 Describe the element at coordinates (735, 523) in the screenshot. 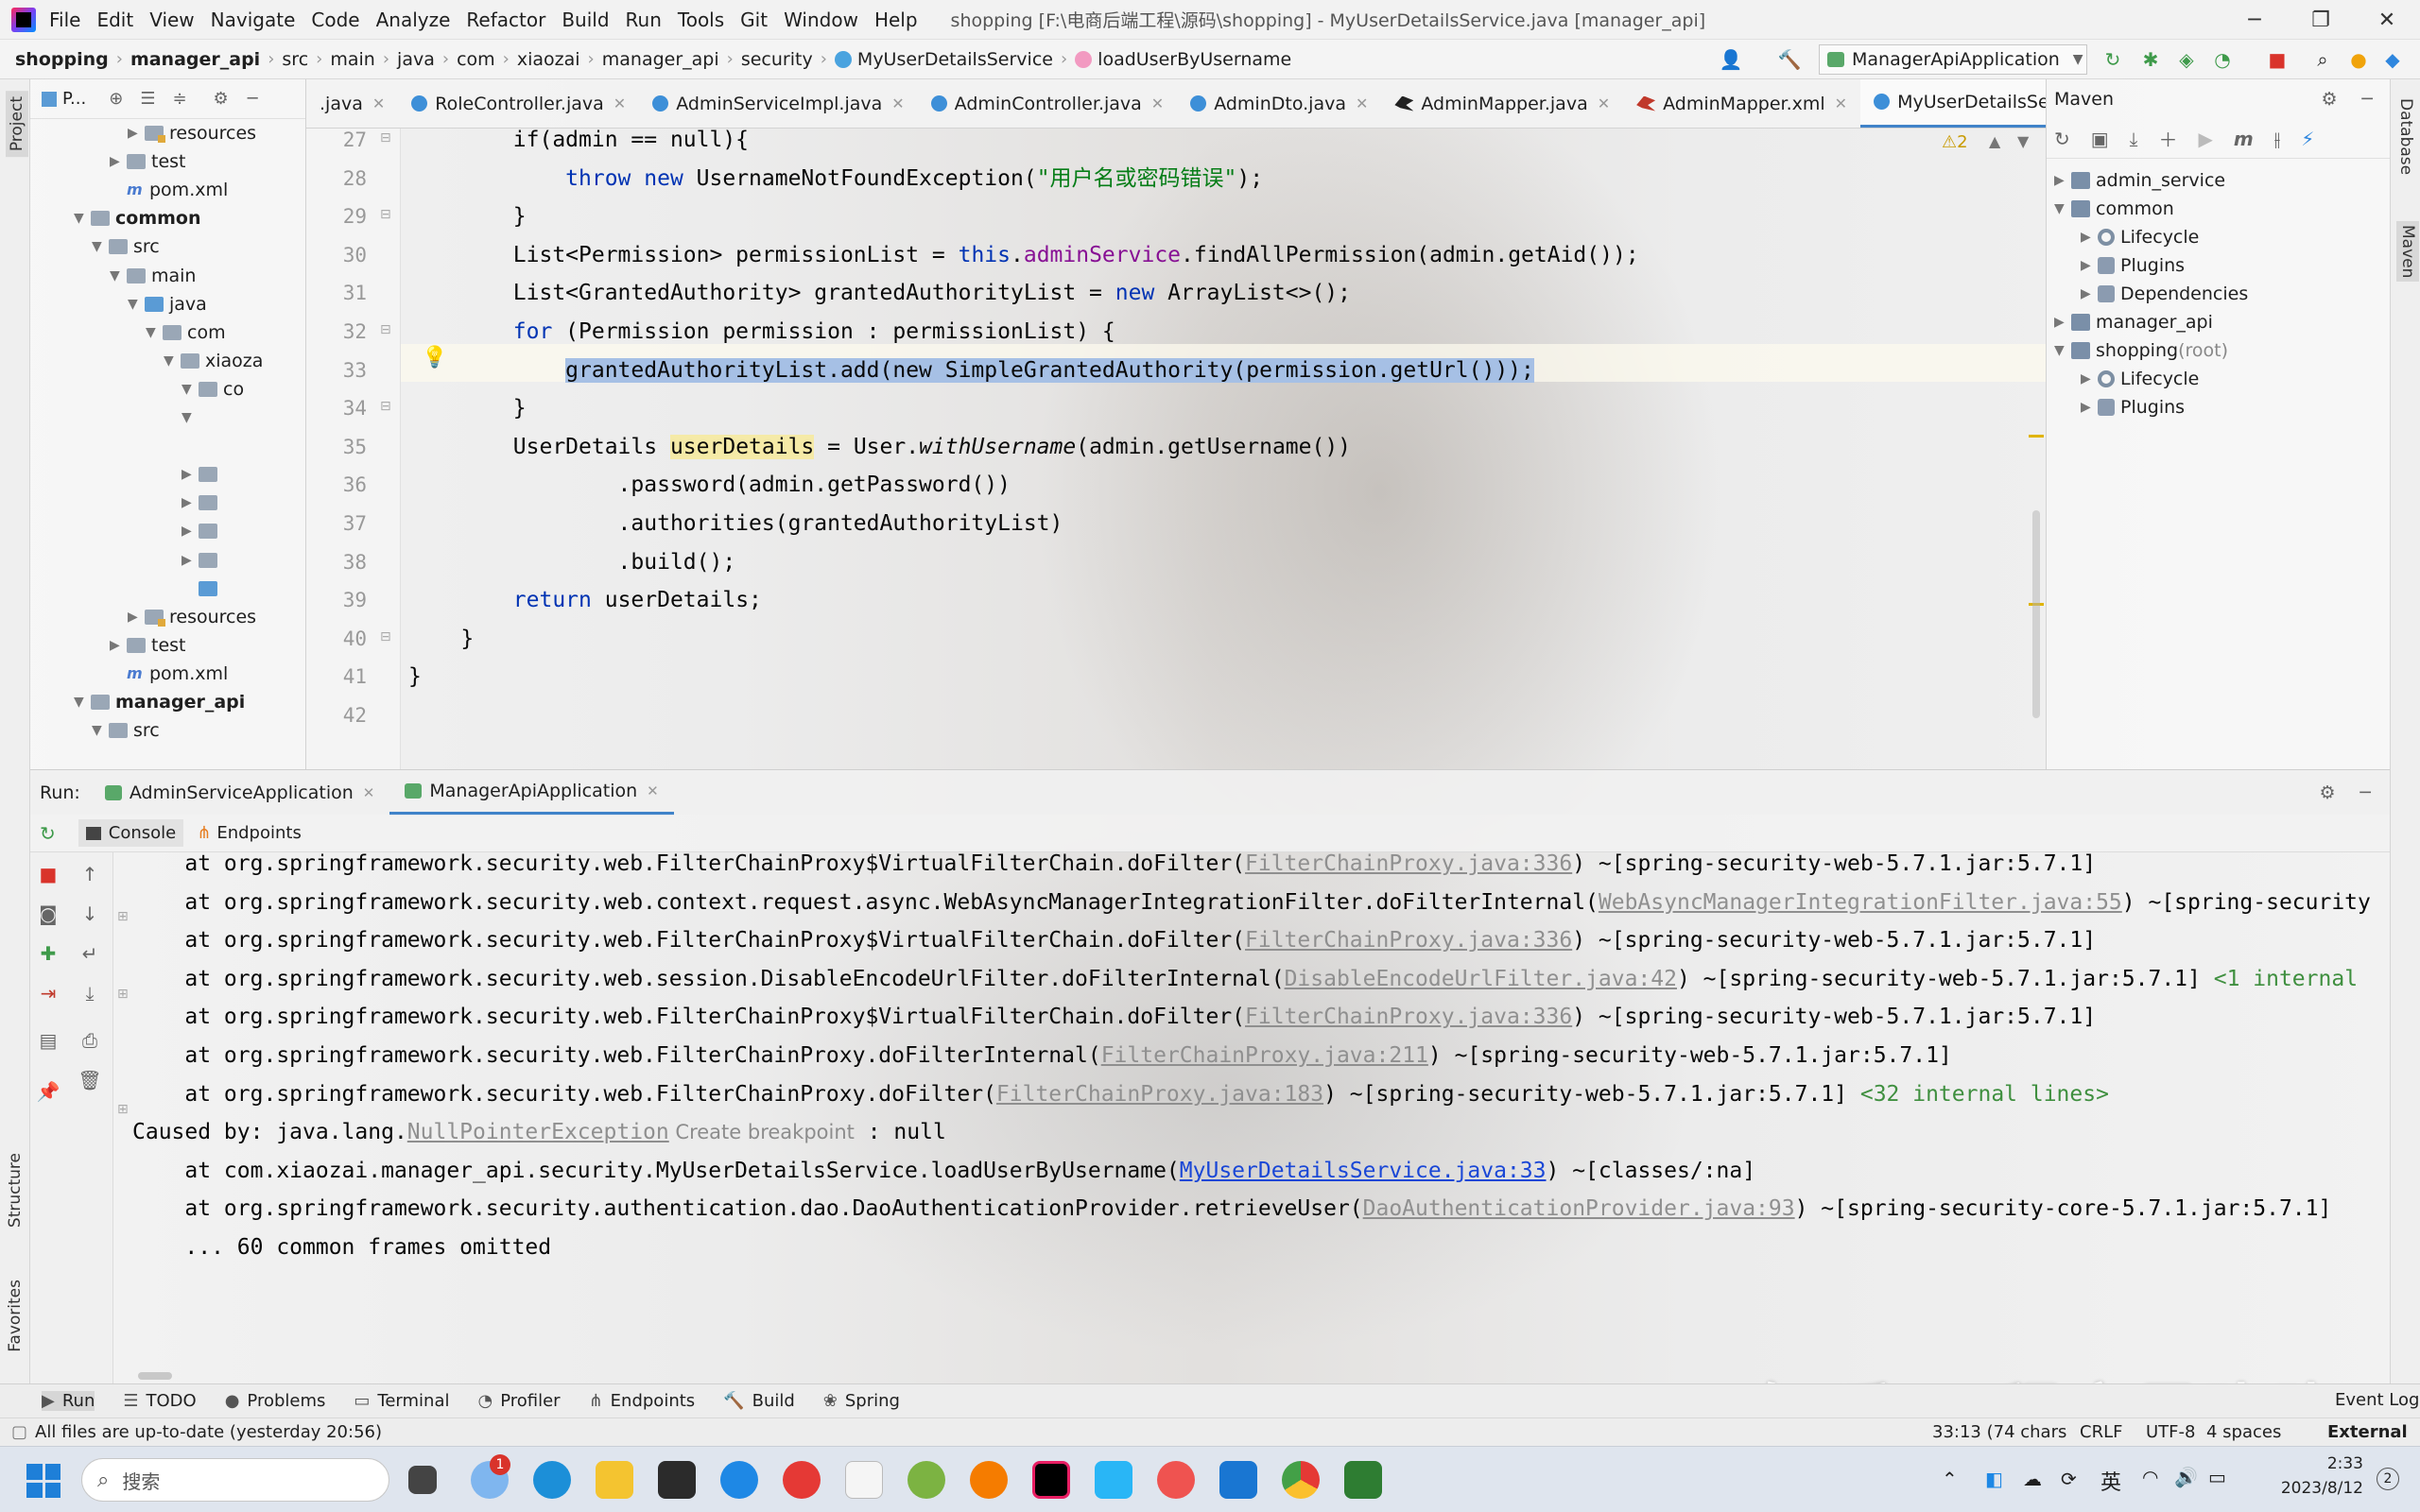

I see `code-line: .authorities(grantedAuthorityList)` at that location.